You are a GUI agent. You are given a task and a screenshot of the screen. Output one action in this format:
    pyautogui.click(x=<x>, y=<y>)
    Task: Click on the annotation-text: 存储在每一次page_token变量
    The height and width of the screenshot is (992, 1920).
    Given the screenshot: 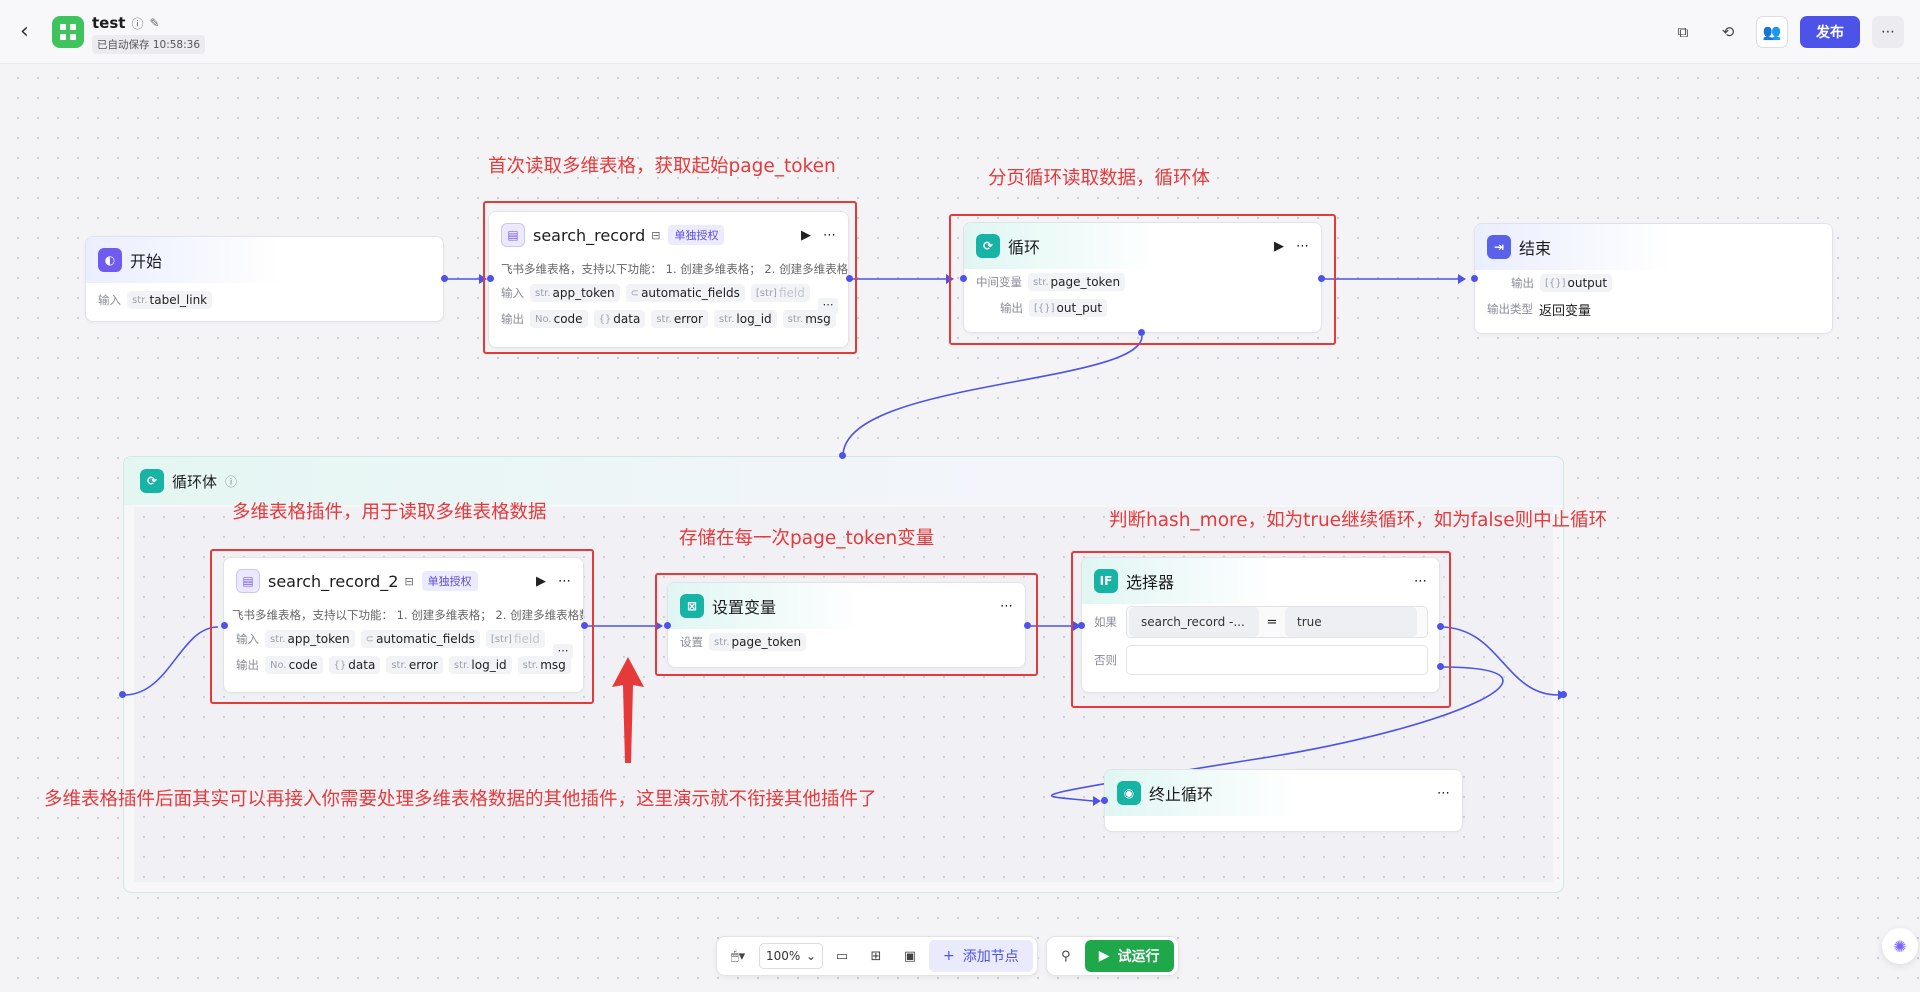 What is the action you would take?
    pyautogui.click(x=807, y=538)
    